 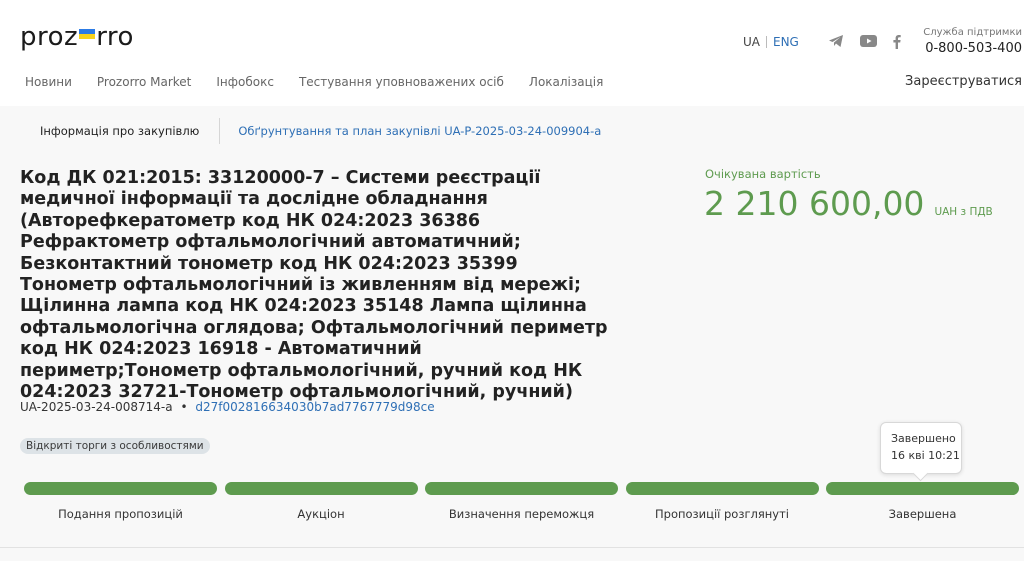 I want to click on stage-completed: Завершена, so click(x=922, y=501).